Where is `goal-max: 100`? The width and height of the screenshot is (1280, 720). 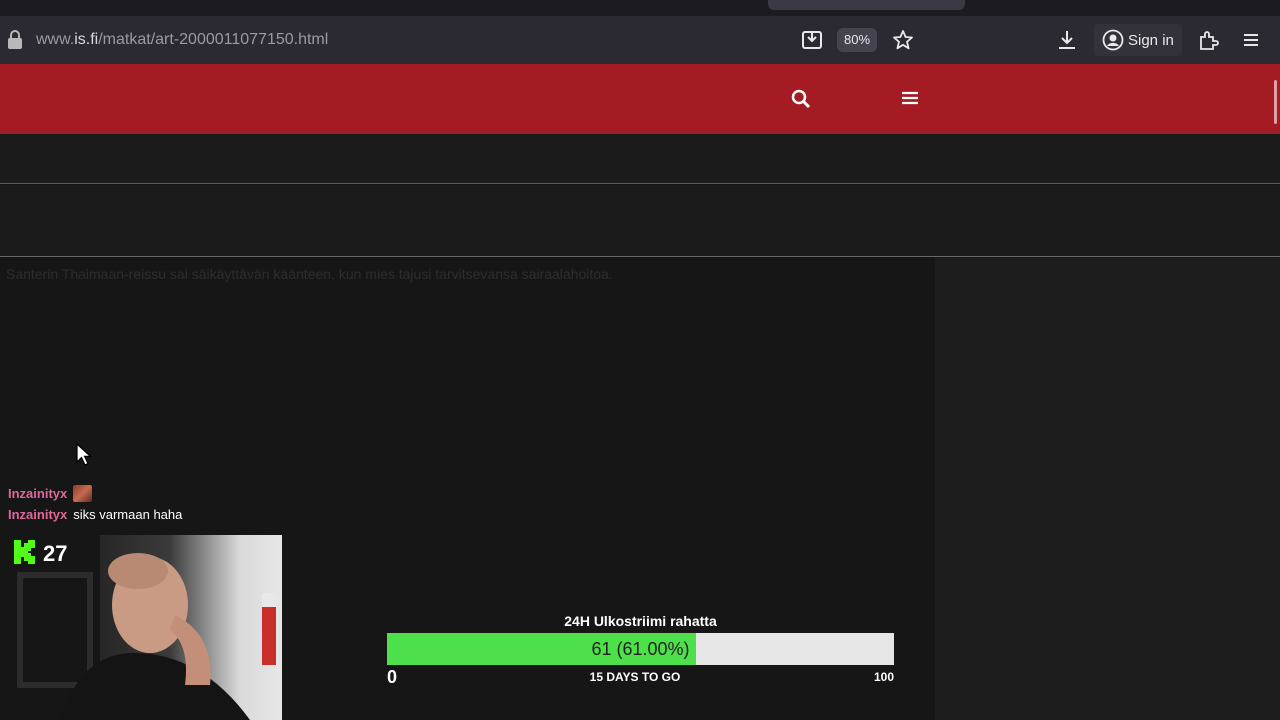
goal-max: 100 is located at coordinates (883, 677).